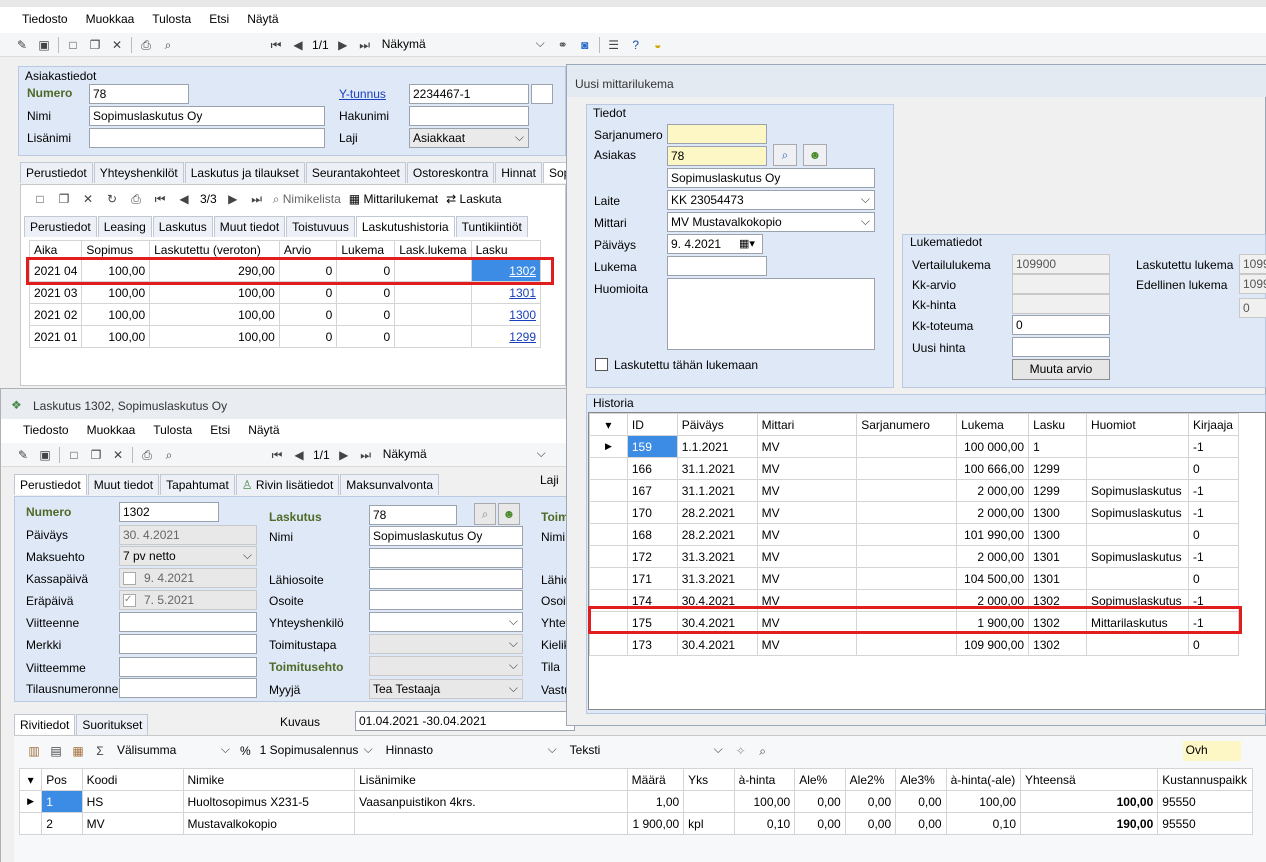 The width and height of the screenshot is (1266, 862). What do you see at coordinates (219, 19) in the screenshot?
I see `menu-etsi: Etsi` at bounding box center [219, 19].